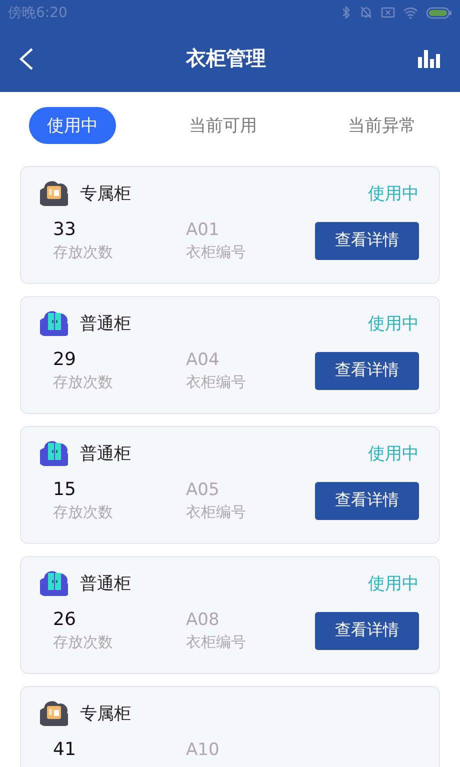 The width and height of the screenshot is (460, 767). I want to click on filter-tab: 使用中, so click(72, 125).